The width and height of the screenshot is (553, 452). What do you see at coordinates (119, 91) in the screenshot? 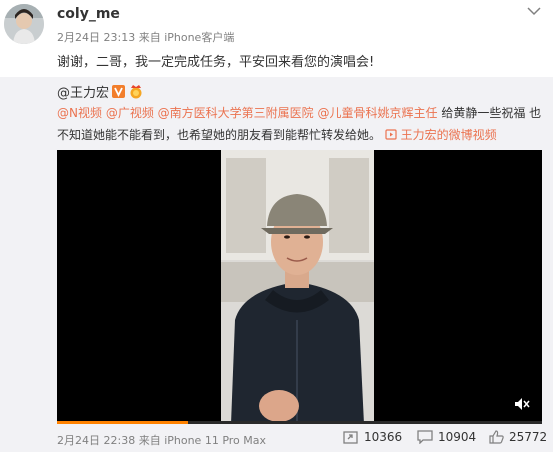
I see `verified-v-icon` at bounding box center [119, 91].